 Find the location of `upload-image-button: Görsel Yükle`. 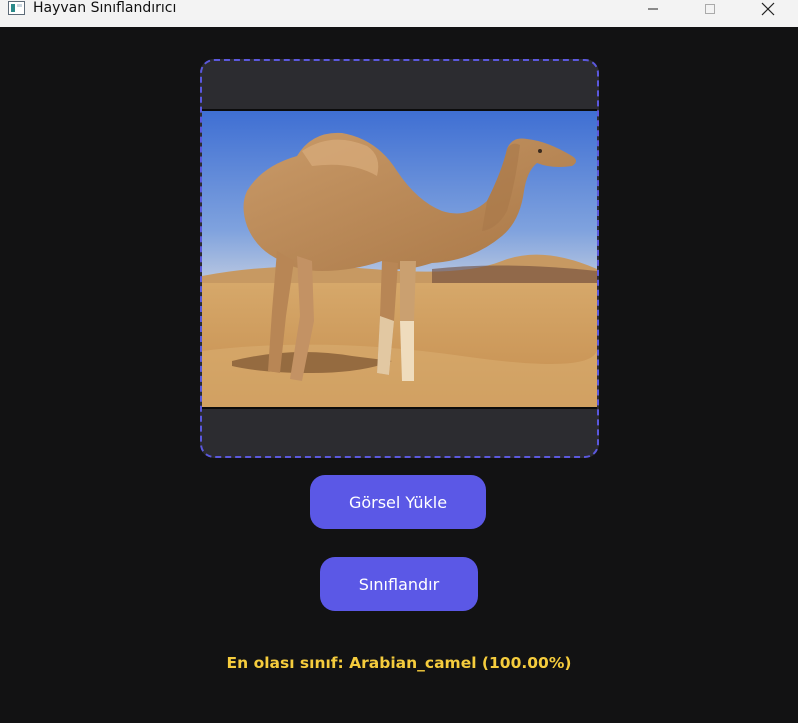

upload-image-button: Görsel Yükle is located at coordinates (398, 502).